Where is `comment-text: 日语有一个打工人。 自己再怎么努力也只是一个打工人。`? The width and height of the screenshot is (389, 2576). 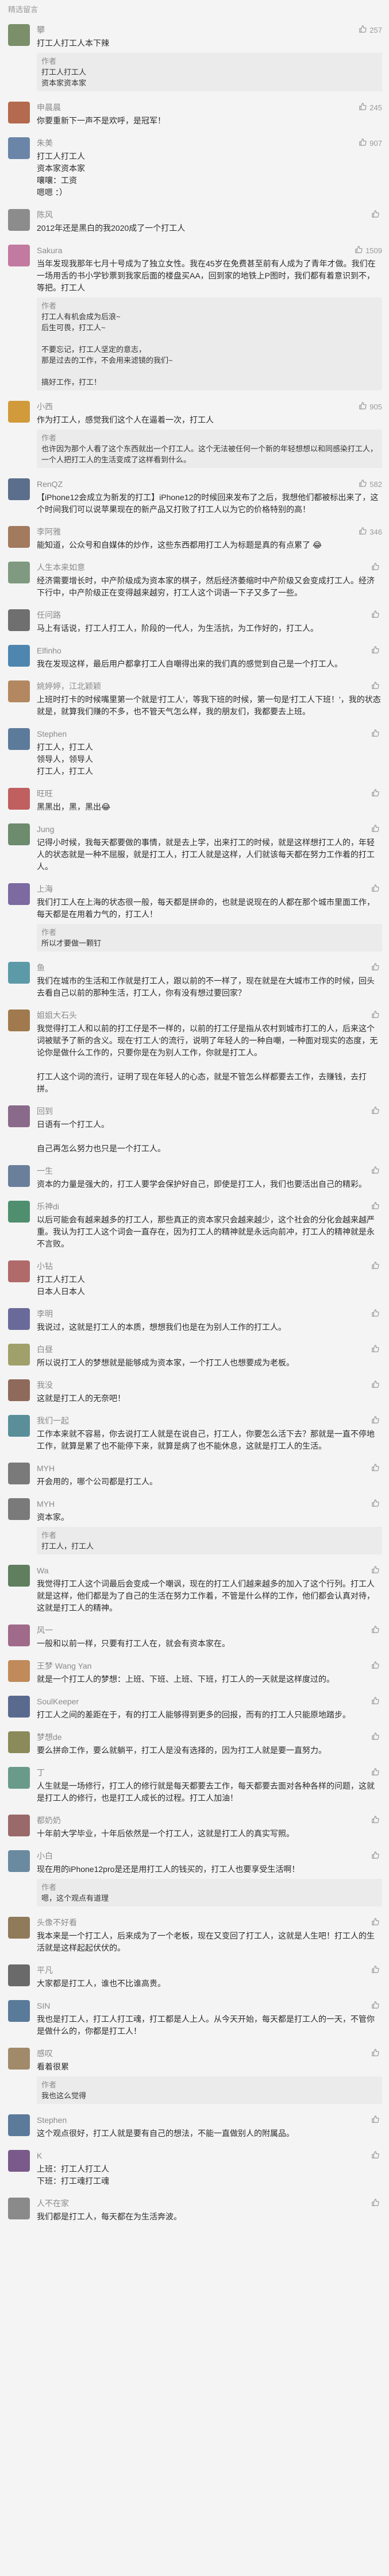
comment-text: 日语有一个打工人。 自己再怎么努力也只是一个打工人。 is located at coordinates (209, 1137).